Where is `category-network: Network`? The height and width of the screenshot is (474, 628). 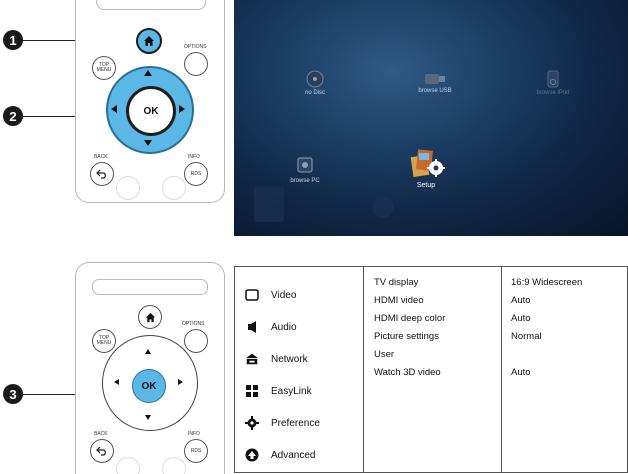 category-network: Network is located at coordinates (276, 359).